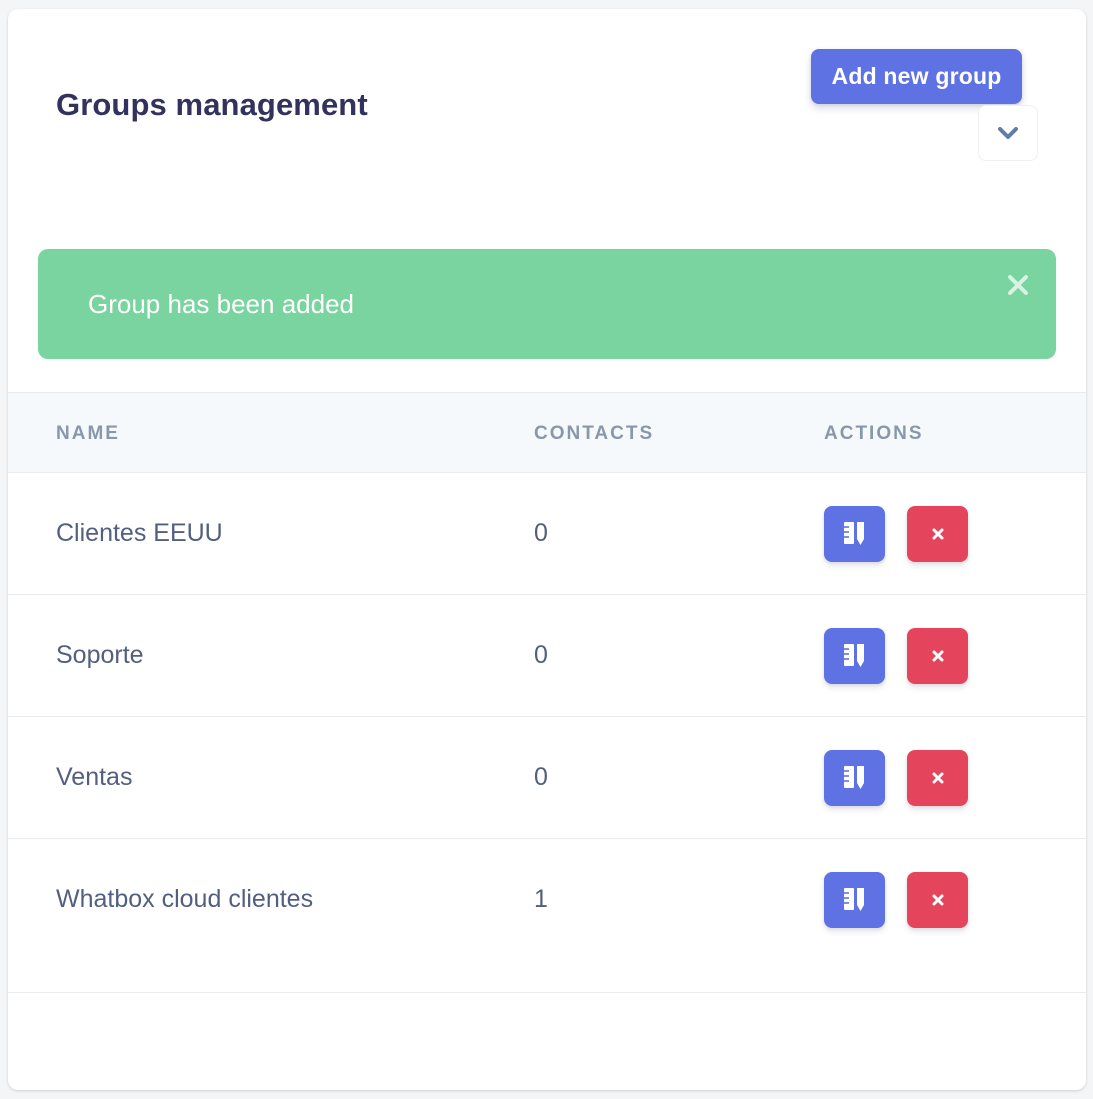 The height and width of the screenshot is (1099, 1093). I want to click on column-header-name: NAME, so click(88, 433).